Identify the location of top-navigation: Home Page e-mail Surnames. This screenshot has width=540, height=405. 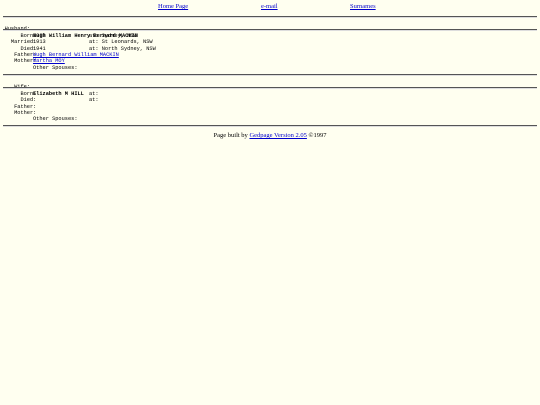
(270, 8).